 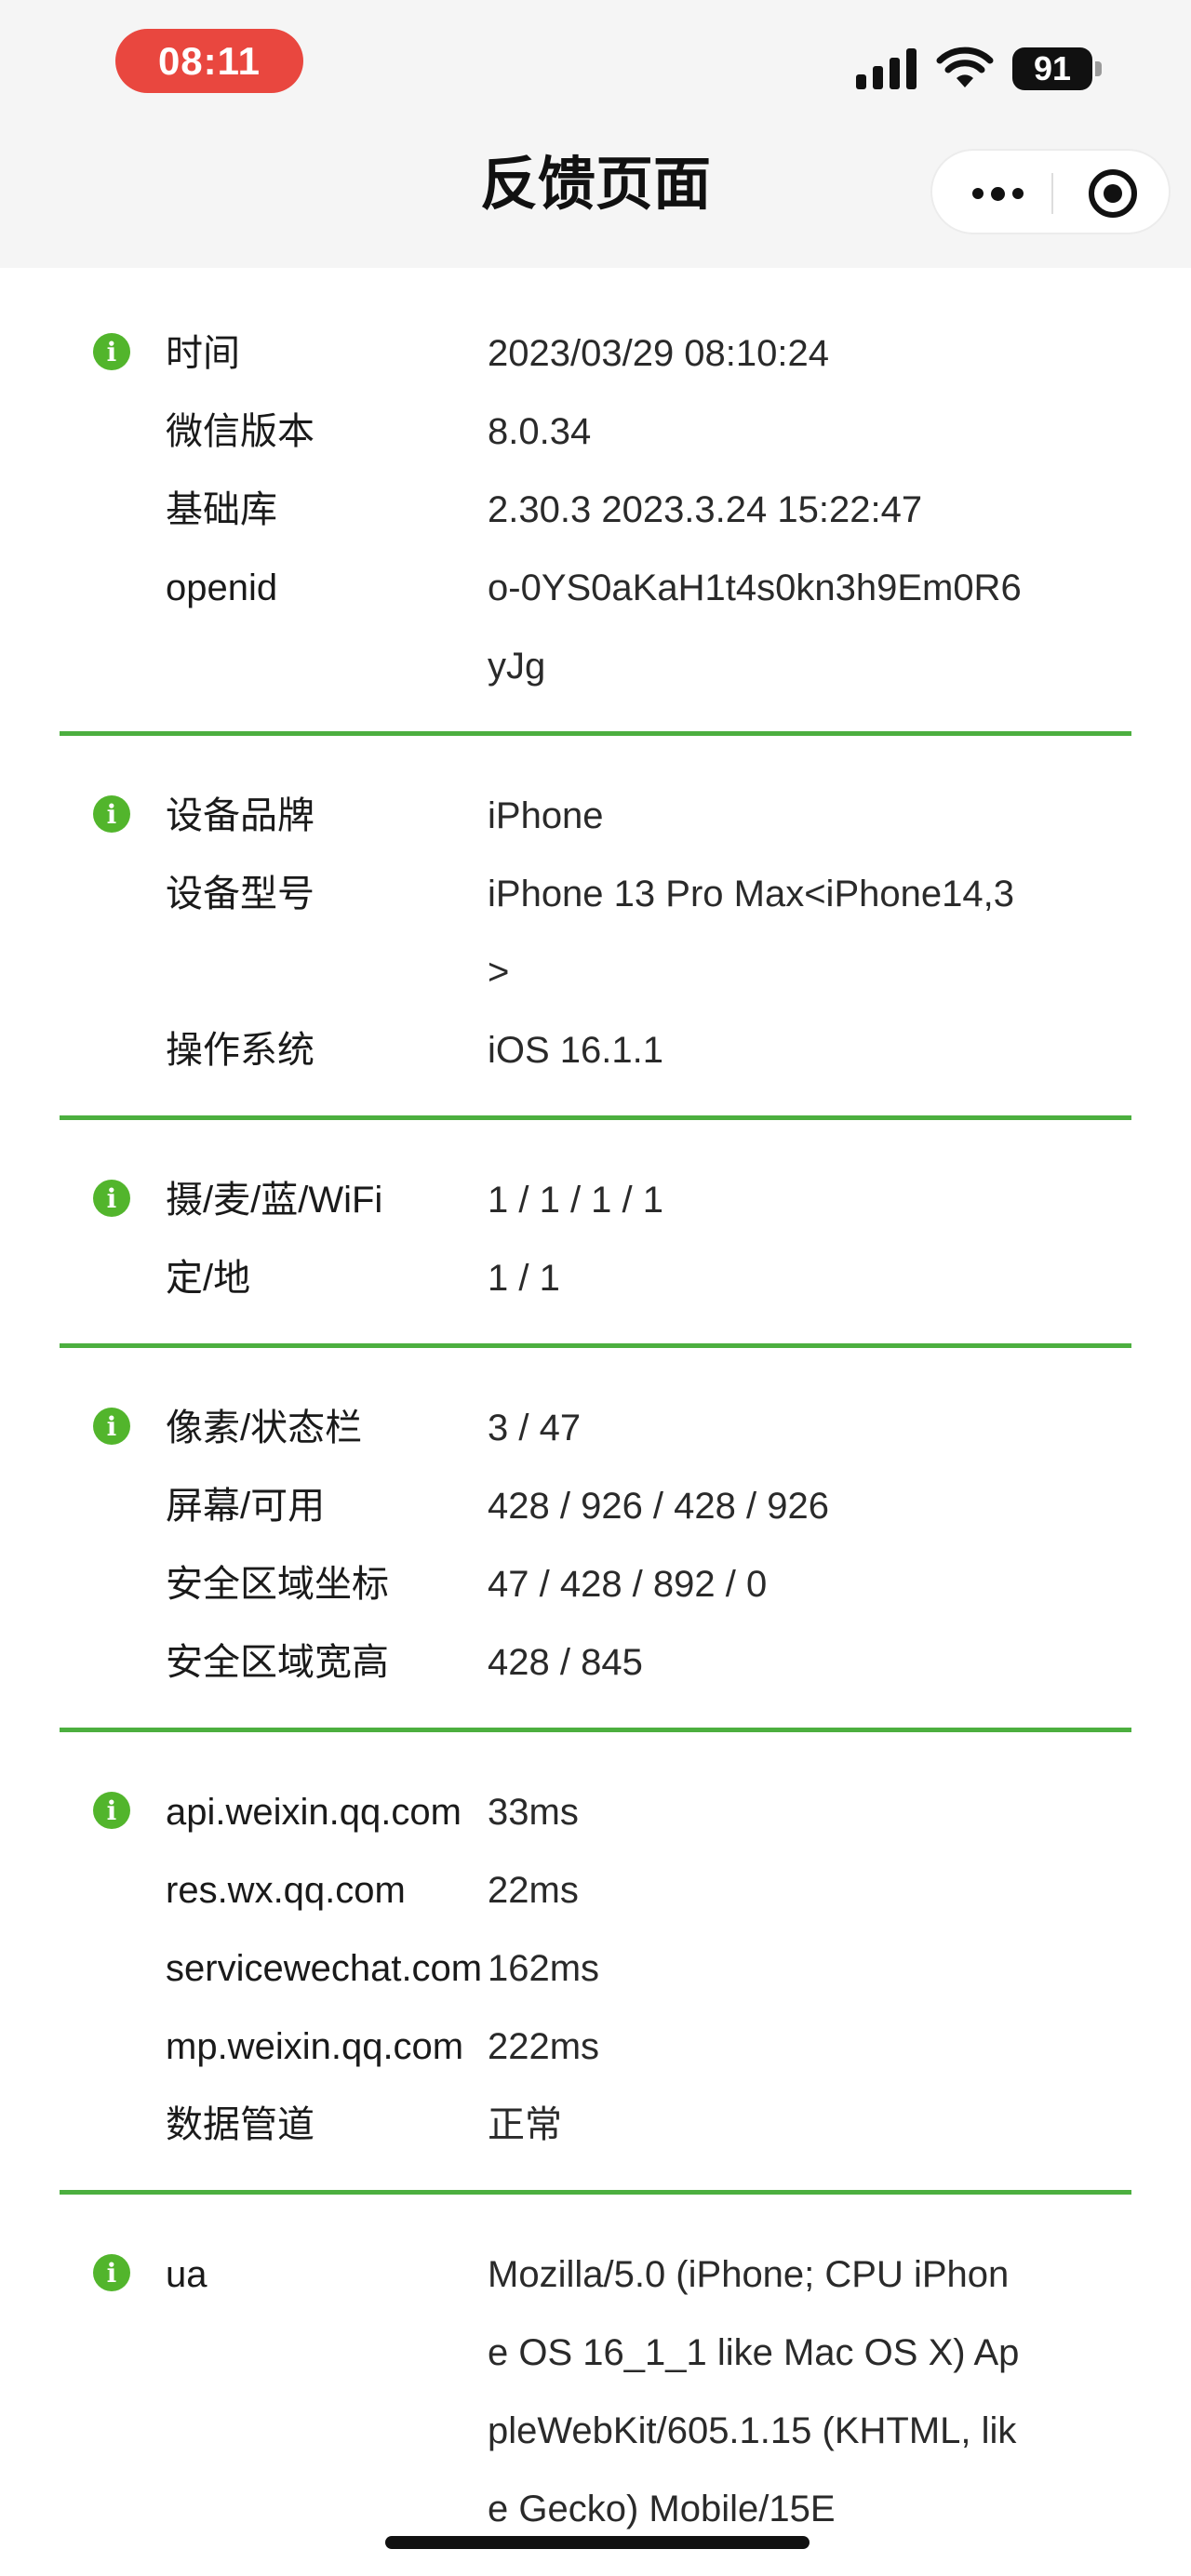 I want to click on info-row-value: 22ms, so click(x=533, y=1890).